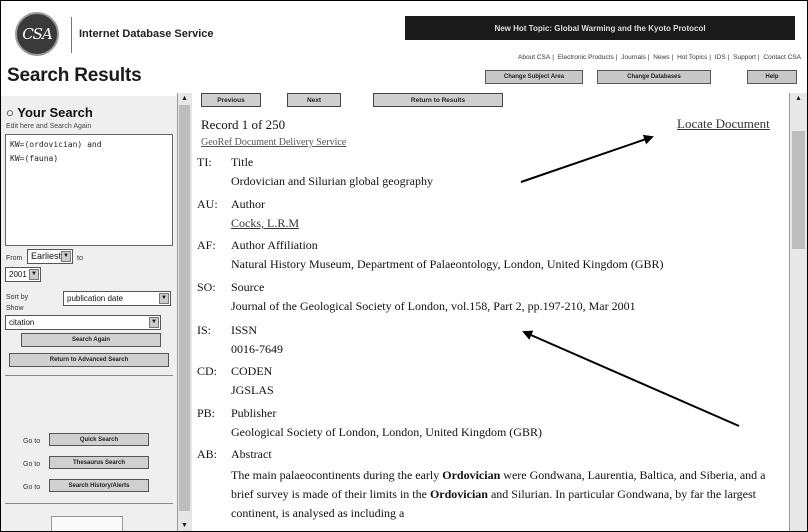 The width and height of the screenshot is (808, 532). I want to click on return-advanced-search-button: Return to Advanced Search, so click(89, 360).